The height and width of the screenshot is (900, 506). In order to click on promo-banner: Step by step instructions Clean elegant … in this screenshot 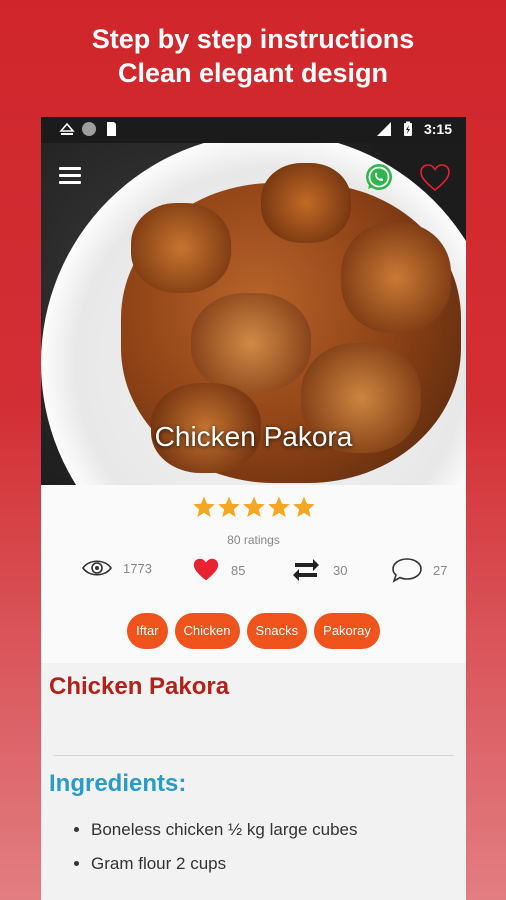, I will do `click(253, 56)`.